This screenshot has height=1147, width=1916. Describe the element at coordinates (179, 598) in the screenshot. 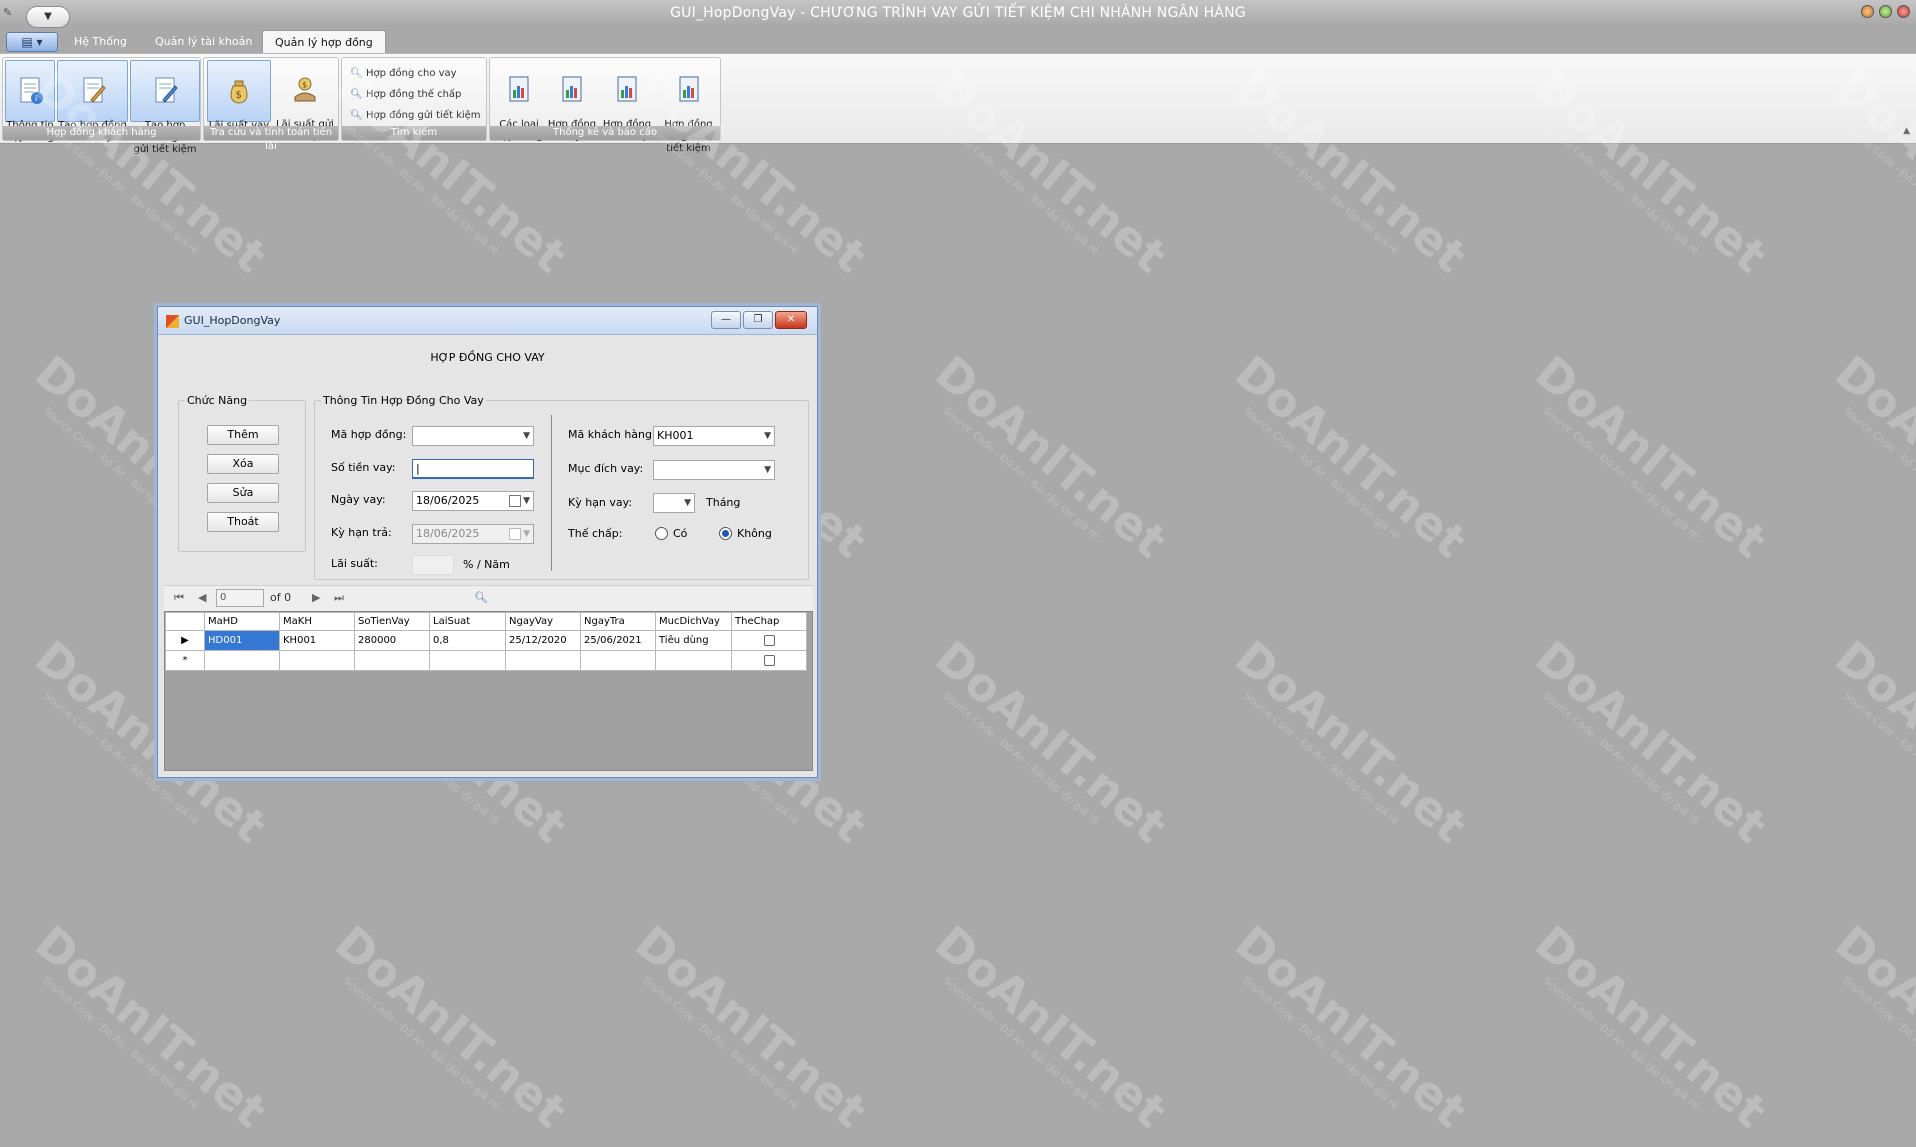

I see `move-first-button: ⏮` at that location.